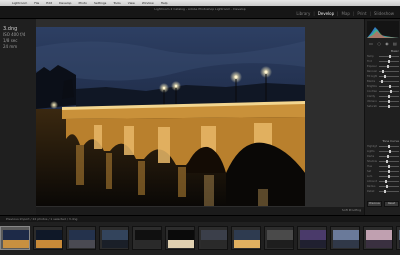 Image resolution: width=400 pixels, height=255 pixels. I want to click on menubar-item: Settings, so click(100, 3).